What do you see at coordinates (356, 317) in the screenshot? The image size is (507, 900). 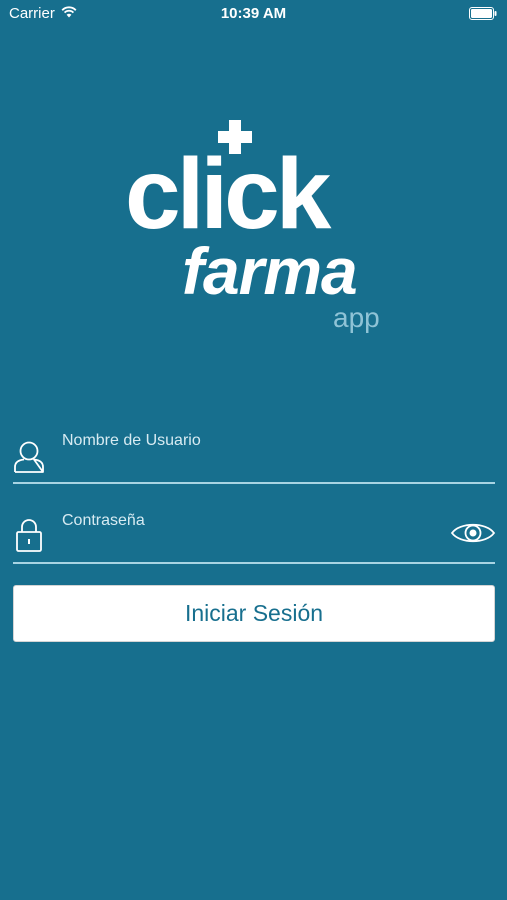 I see `logo-app-text: app` at bounding box center [356, 317].